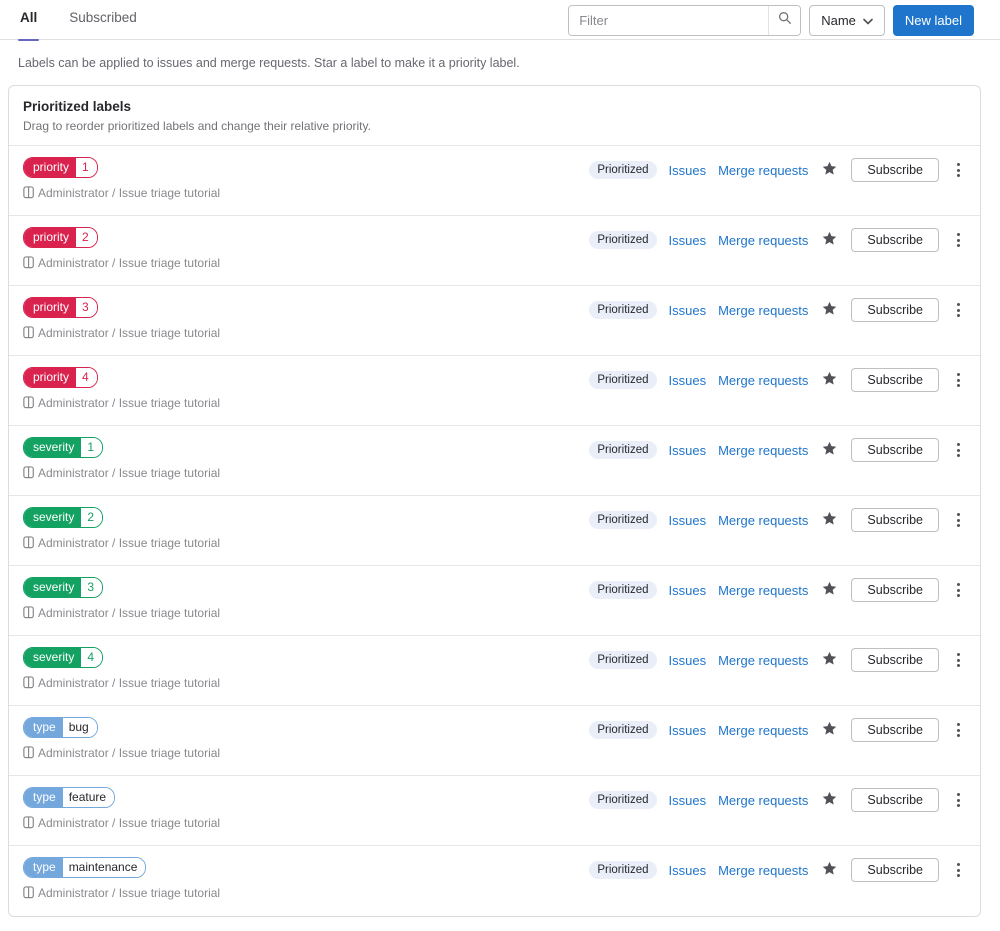 This screenshot has height=931, width=1000. What do you see at coordinates (53, 587) in the screenshot?
I see `label-scope-key: severity` at bounding box center [53, 587].